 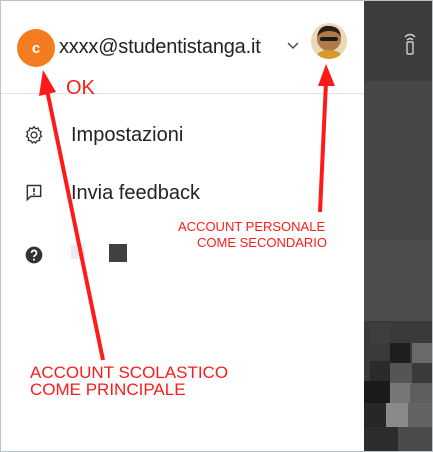 What do you see at coordinates (34, 255) in the screenshot?
I see `help-icon` at bounding box center [34, 255].